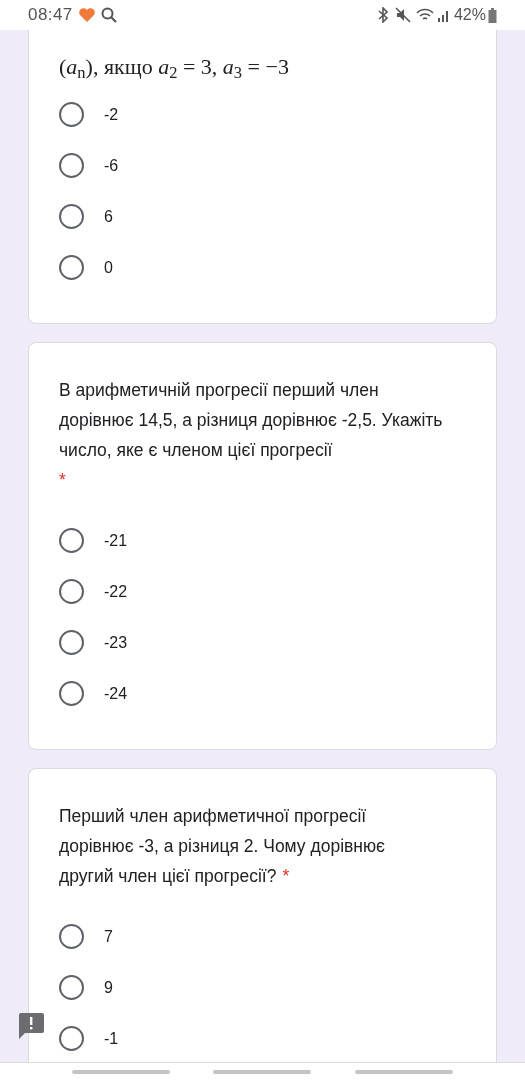 The width and height of the screenshot is (525, 1080). What do you see at coordinates (86, 15) in the screenshot?
I see `heart-icon` at bounding box center [86, 15].